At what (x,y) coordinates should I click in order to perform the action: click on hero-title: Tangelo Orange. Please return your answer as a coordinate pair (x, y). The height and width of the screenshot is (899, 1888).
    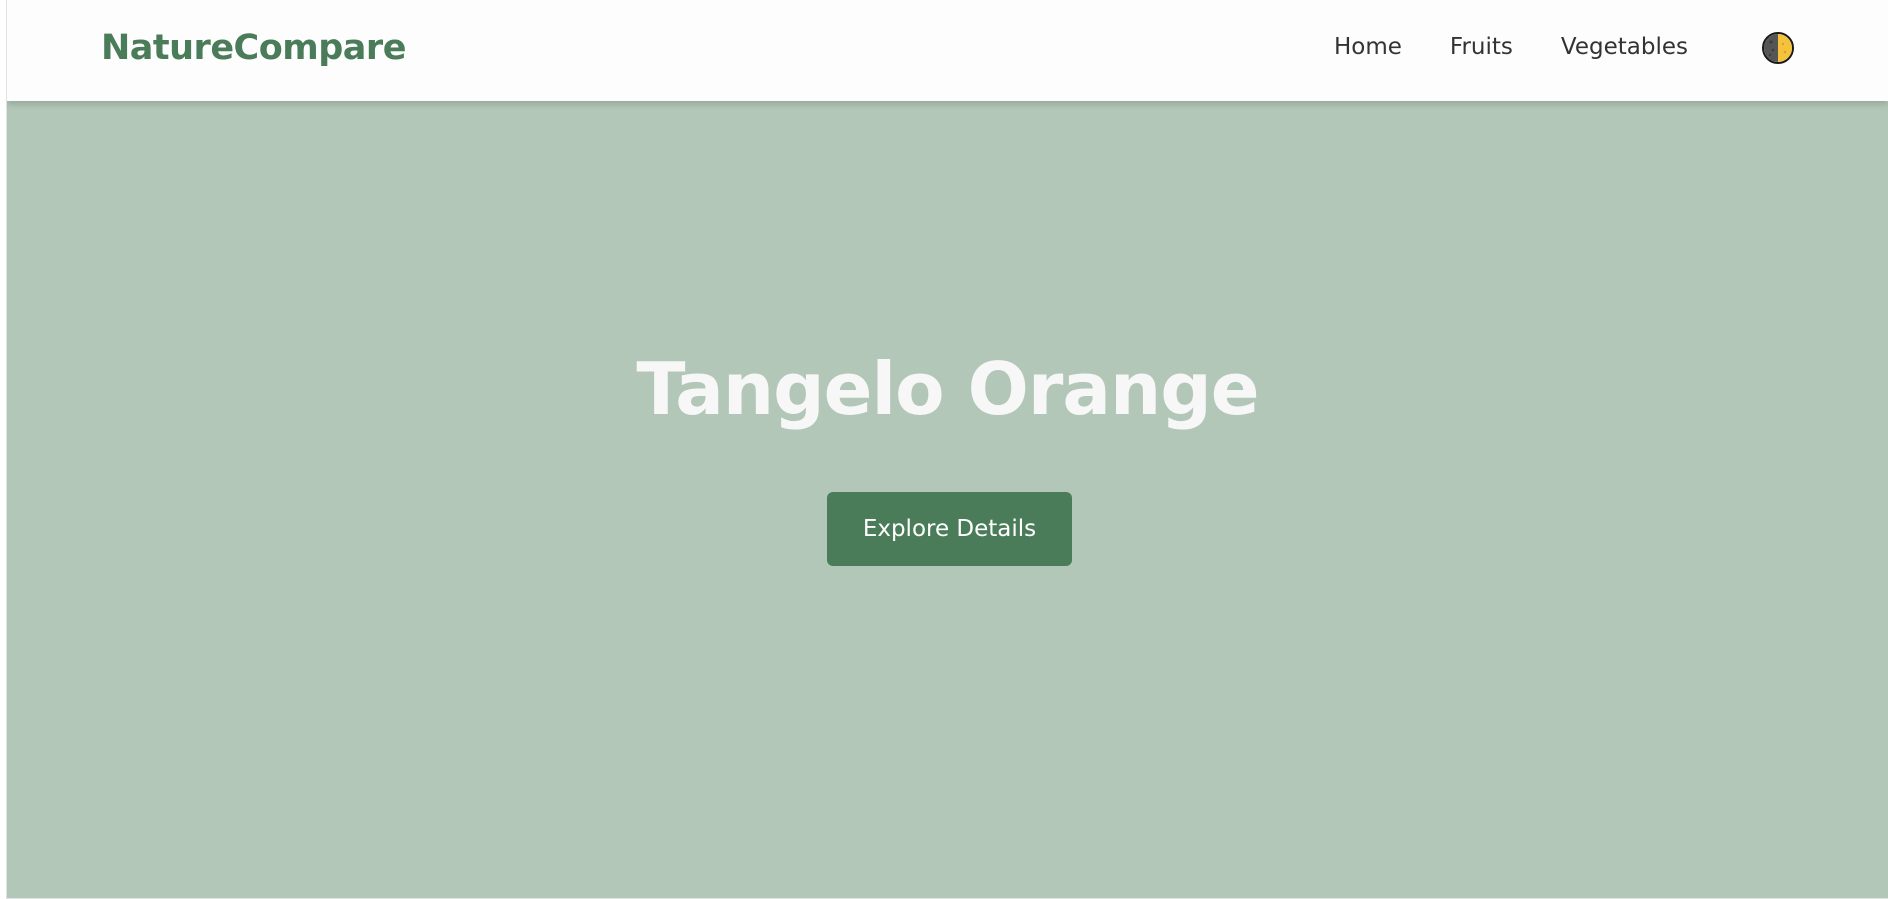
    Looking at the image, I should click on (947, 389).